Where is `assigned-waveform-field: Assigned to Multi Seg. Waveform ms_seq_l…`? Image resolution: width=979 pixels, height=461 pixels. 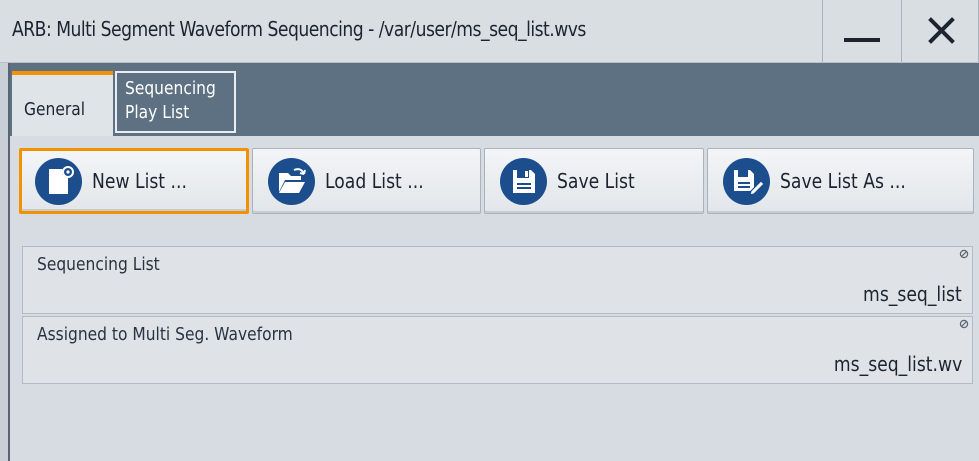 assigned-waveform-field: Assigned to Multi Seg. Waveform ms_seq_l… is located at coordinates (497, 350).